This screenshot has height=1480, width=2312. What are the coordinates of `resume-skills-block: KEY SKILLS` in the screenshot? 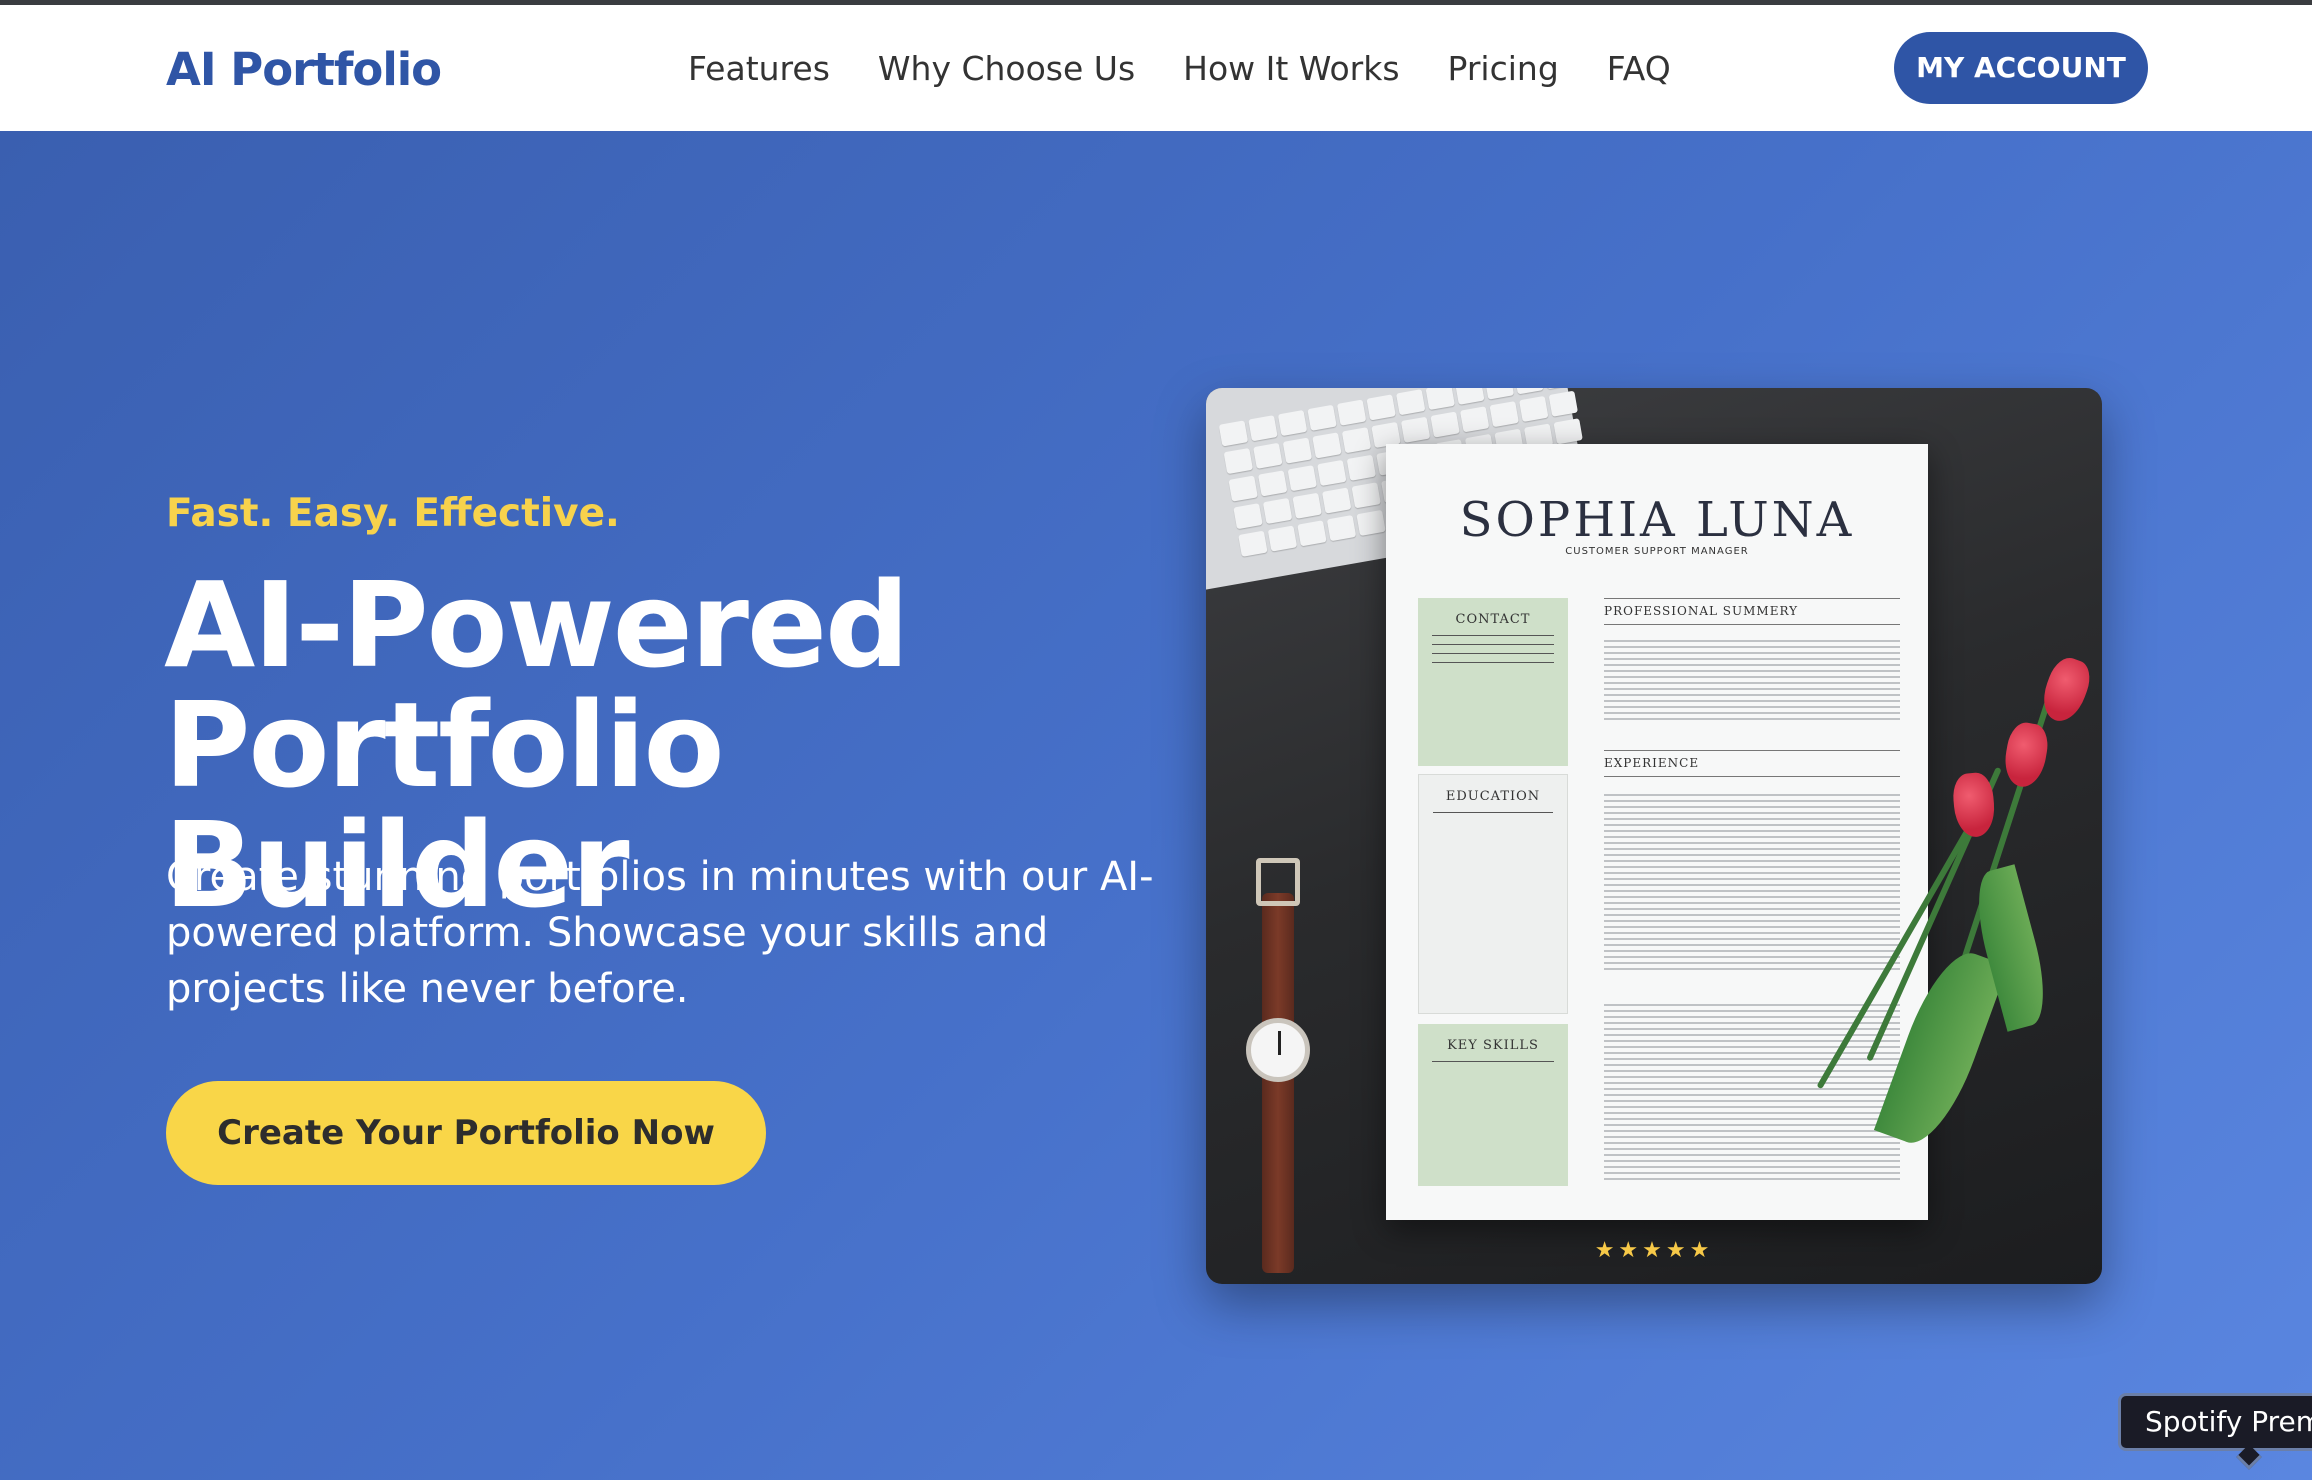 It's located at (1493, 1105).